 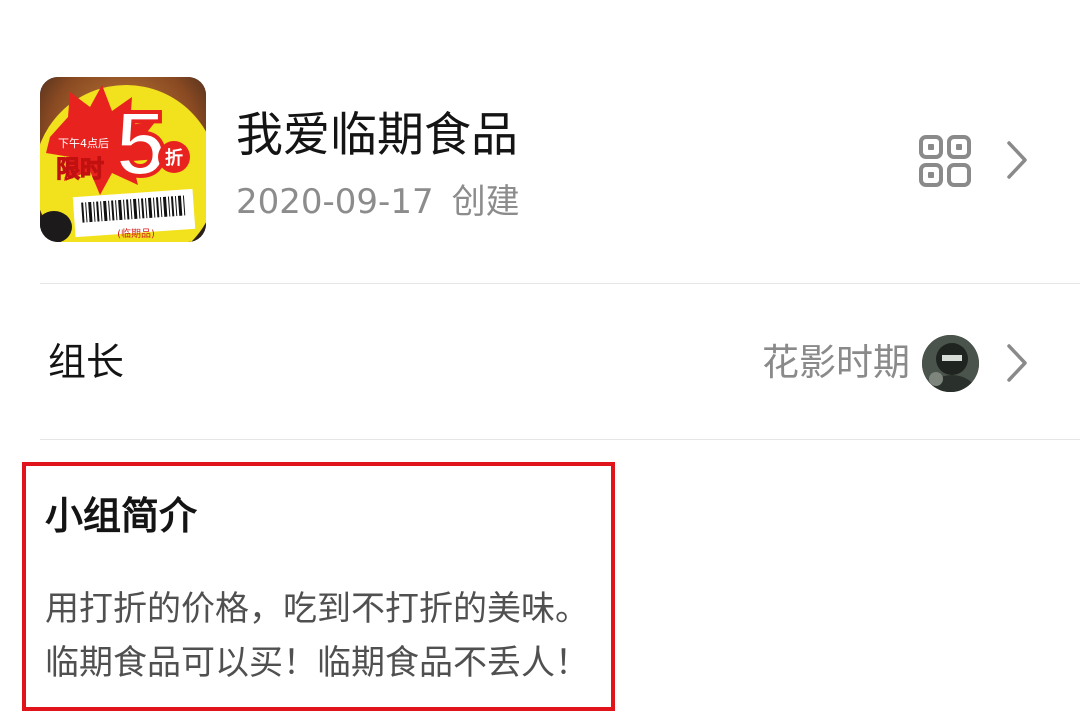 I want to click on sticker-discount-char: 折, so click(x=174, y=158).